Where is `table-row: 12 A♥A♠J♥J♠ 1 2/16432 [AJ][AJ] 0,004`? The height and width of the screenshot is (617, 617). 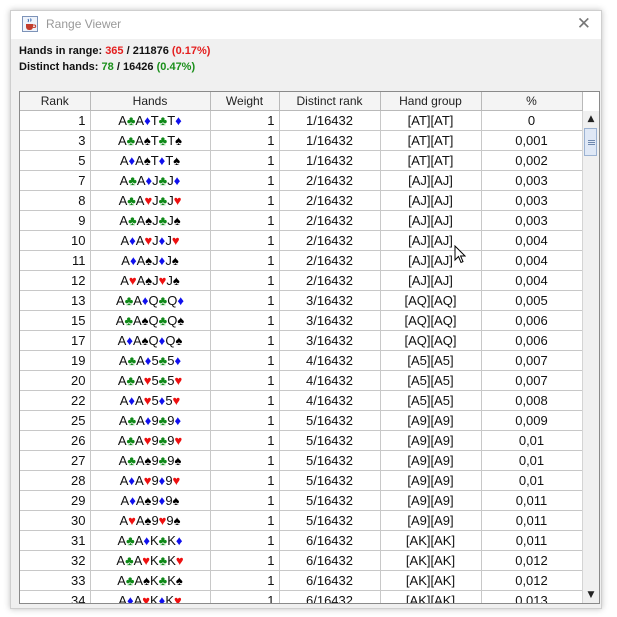
table-row: 12 A♥A♠J♥J♠ 1 2/16432 [AJ][AJ] 0,004 is located at coordinates (301, 280).